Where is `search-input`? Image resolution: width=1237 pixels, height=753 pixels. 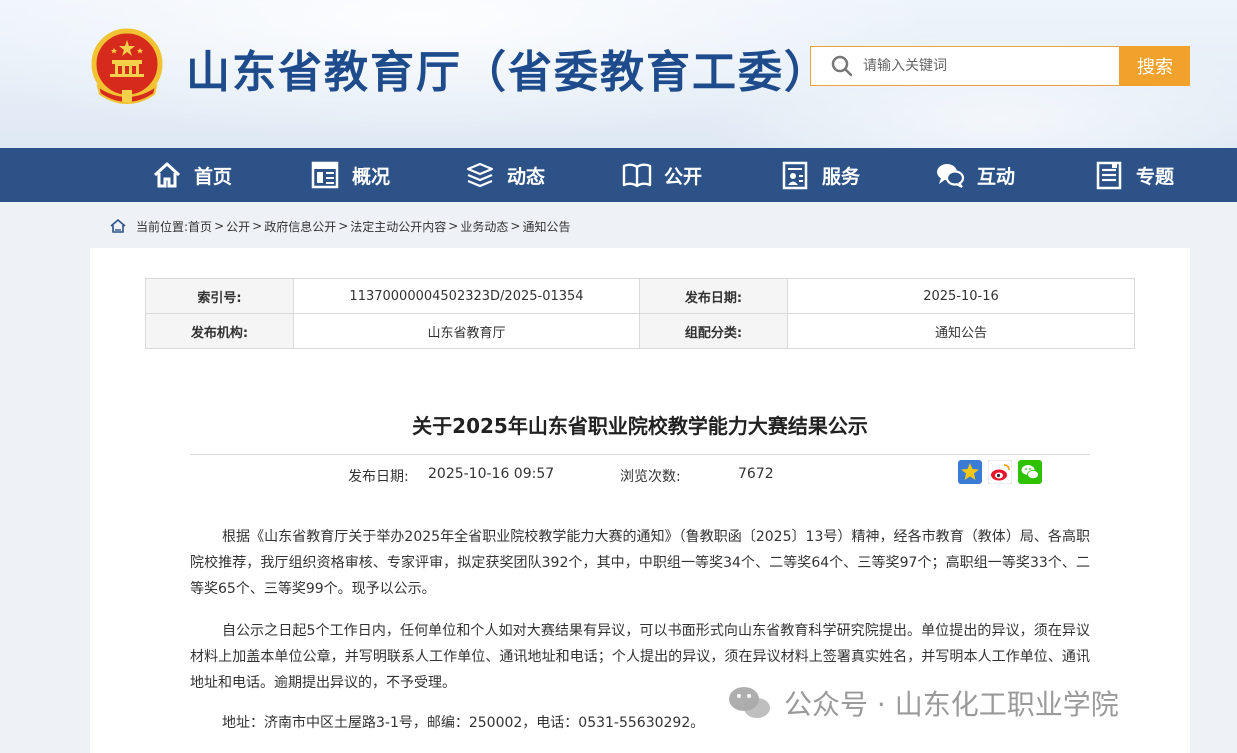 search-input is located at coordinates (991, 66).